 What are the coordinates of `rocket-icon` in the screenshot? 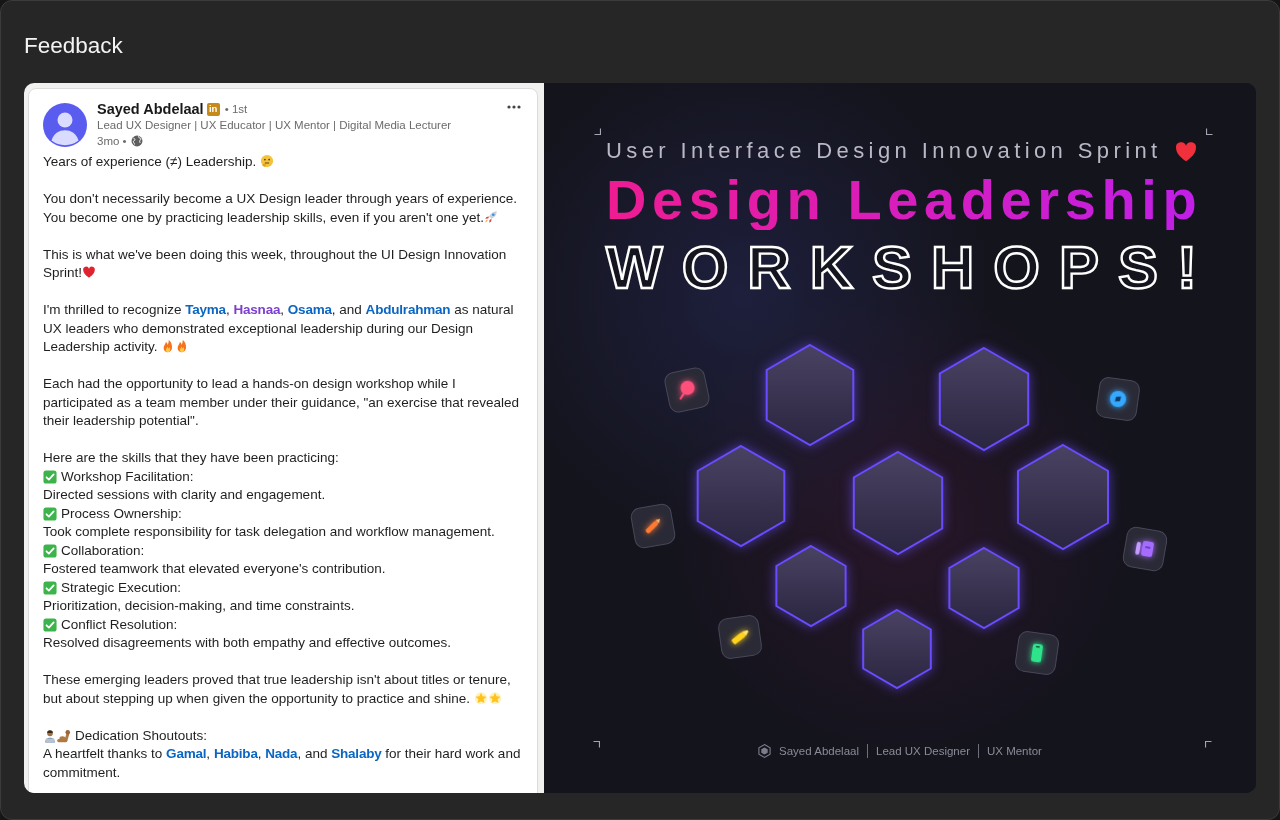 It's located at (491, 216).